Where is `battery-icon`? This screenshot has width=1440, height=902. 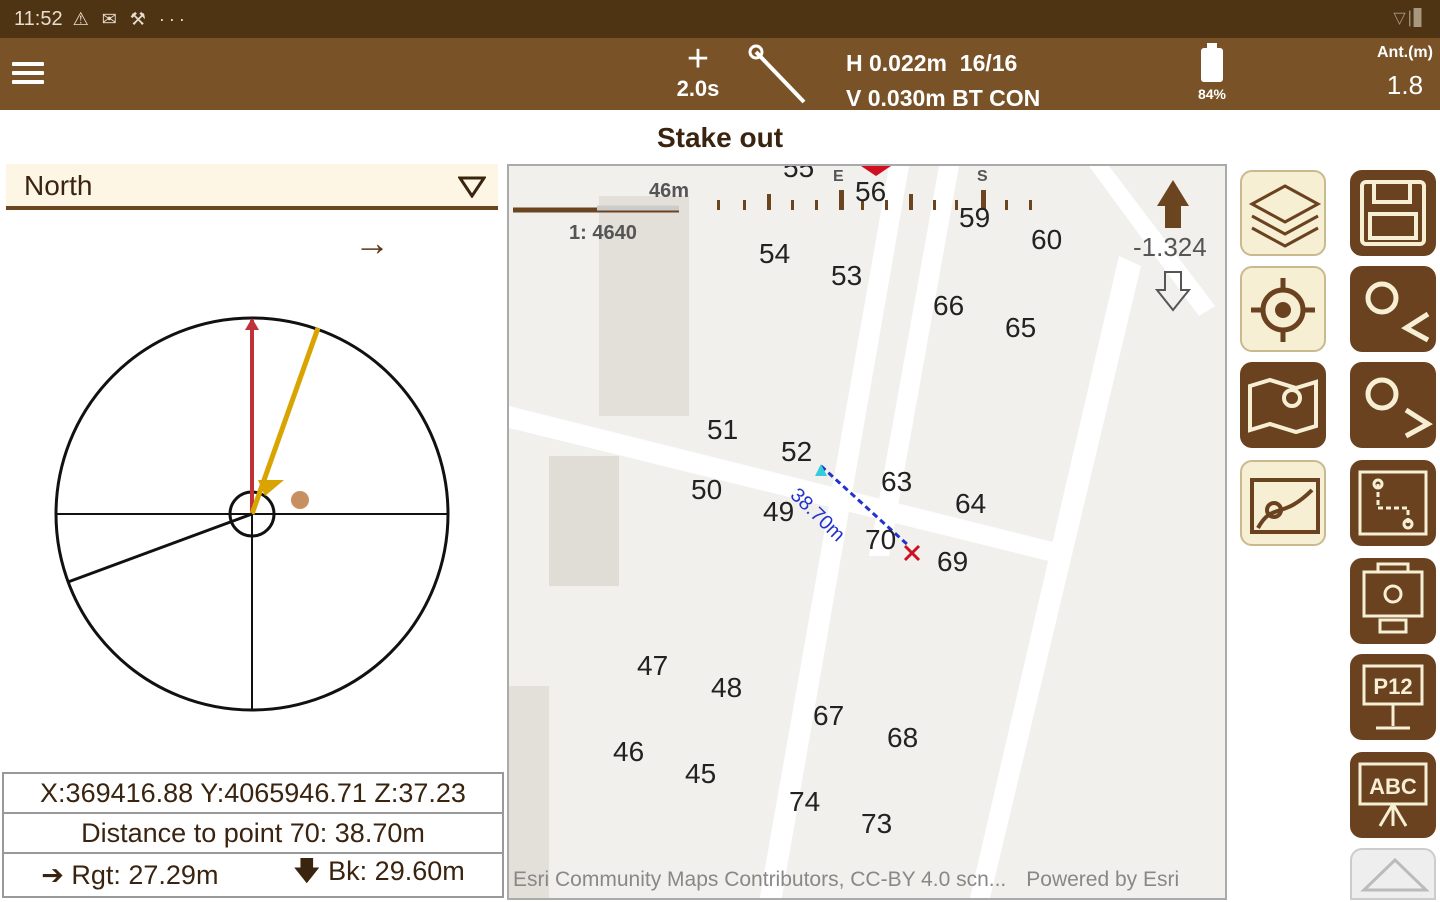
battery-icon is located at coordinates (1212, 62).